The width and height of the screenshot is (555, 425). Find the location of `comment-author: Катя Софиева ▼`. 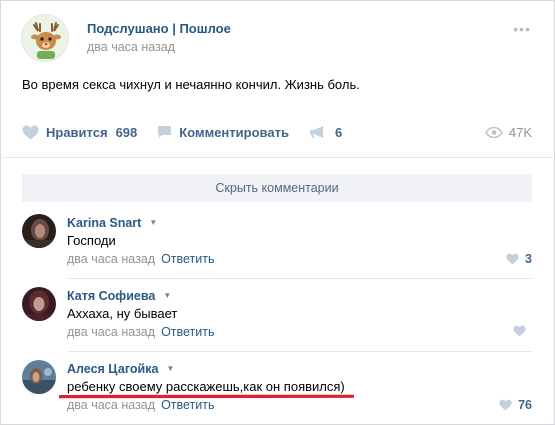

comment-author: Катя Софиева ▼ is located at coordinates (119, 296).